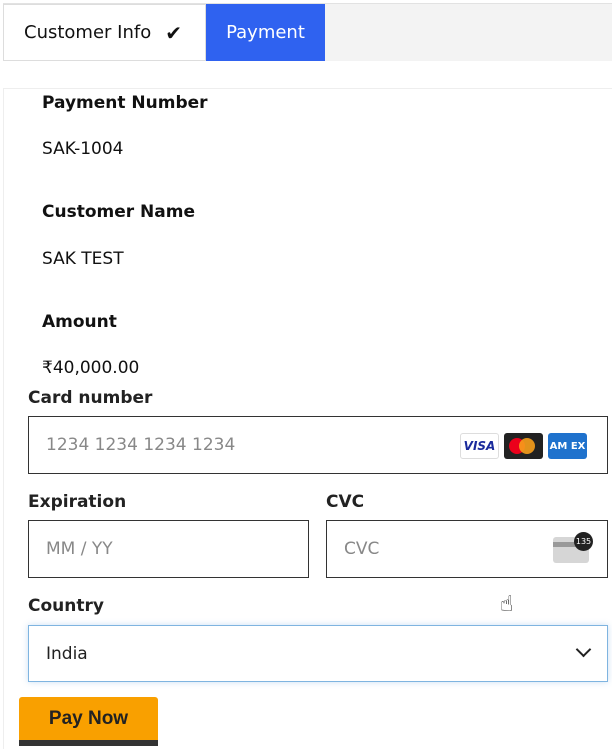 The width and height of the screenshot is (612, 749). I want to click on cvc-placeholder: CVC, so click(362, 549).